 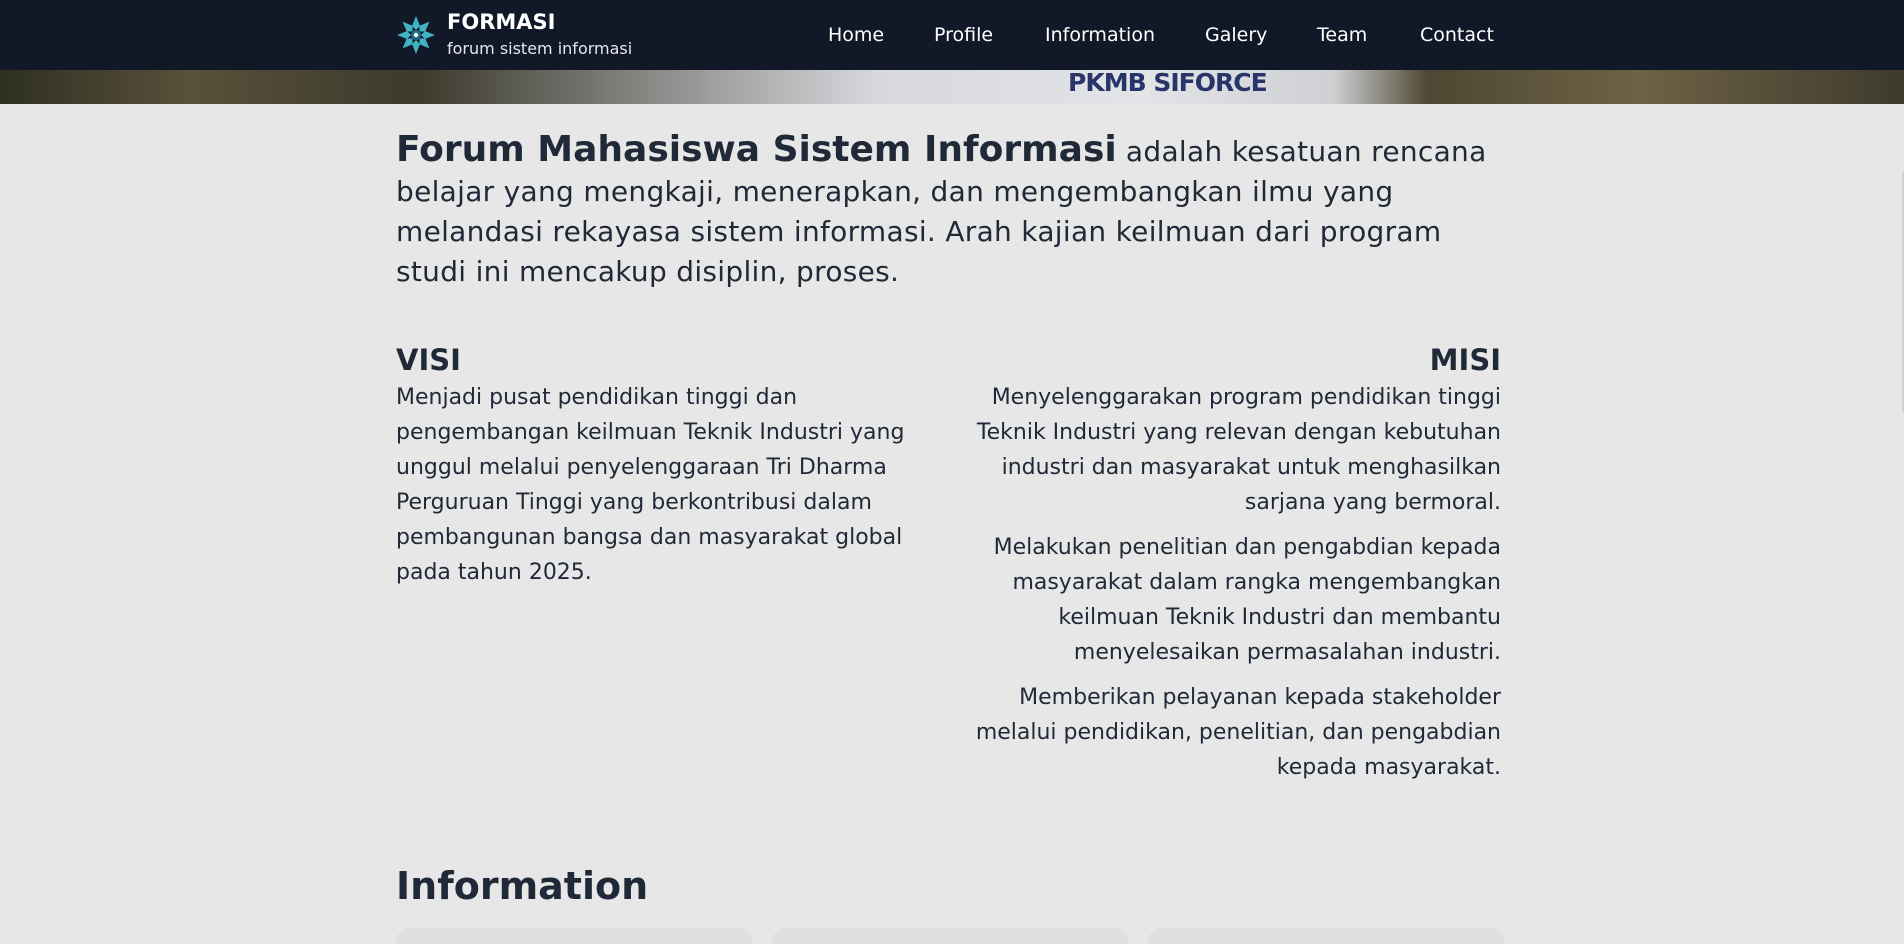 What do you see at coordinates (1457, 35) in the screenshot?
I see `nav-contact: Contact` at bounding box center [1457, 35].